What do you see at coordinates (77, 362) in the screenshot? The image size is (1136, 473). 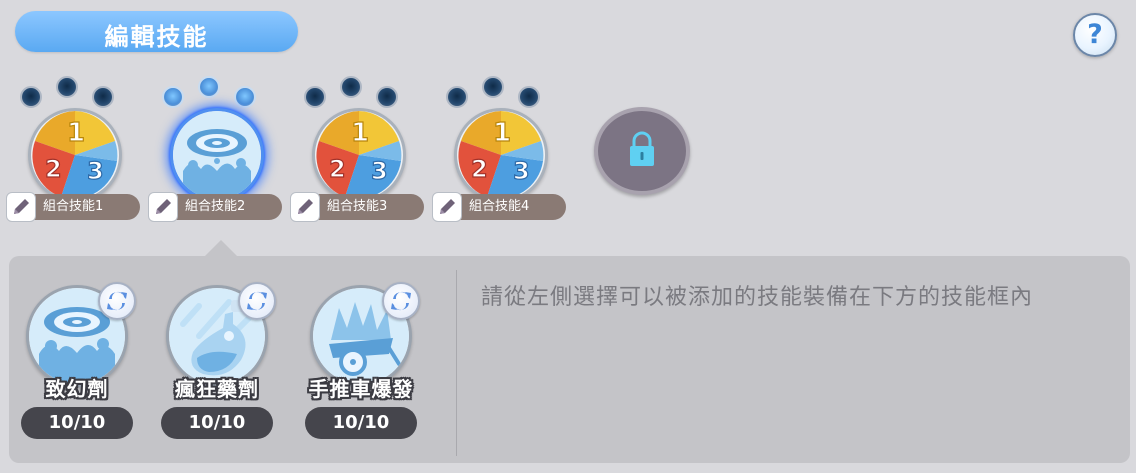 I see `skill-item-1: 致幻劑 10/10` at bounding box center [77, 362].